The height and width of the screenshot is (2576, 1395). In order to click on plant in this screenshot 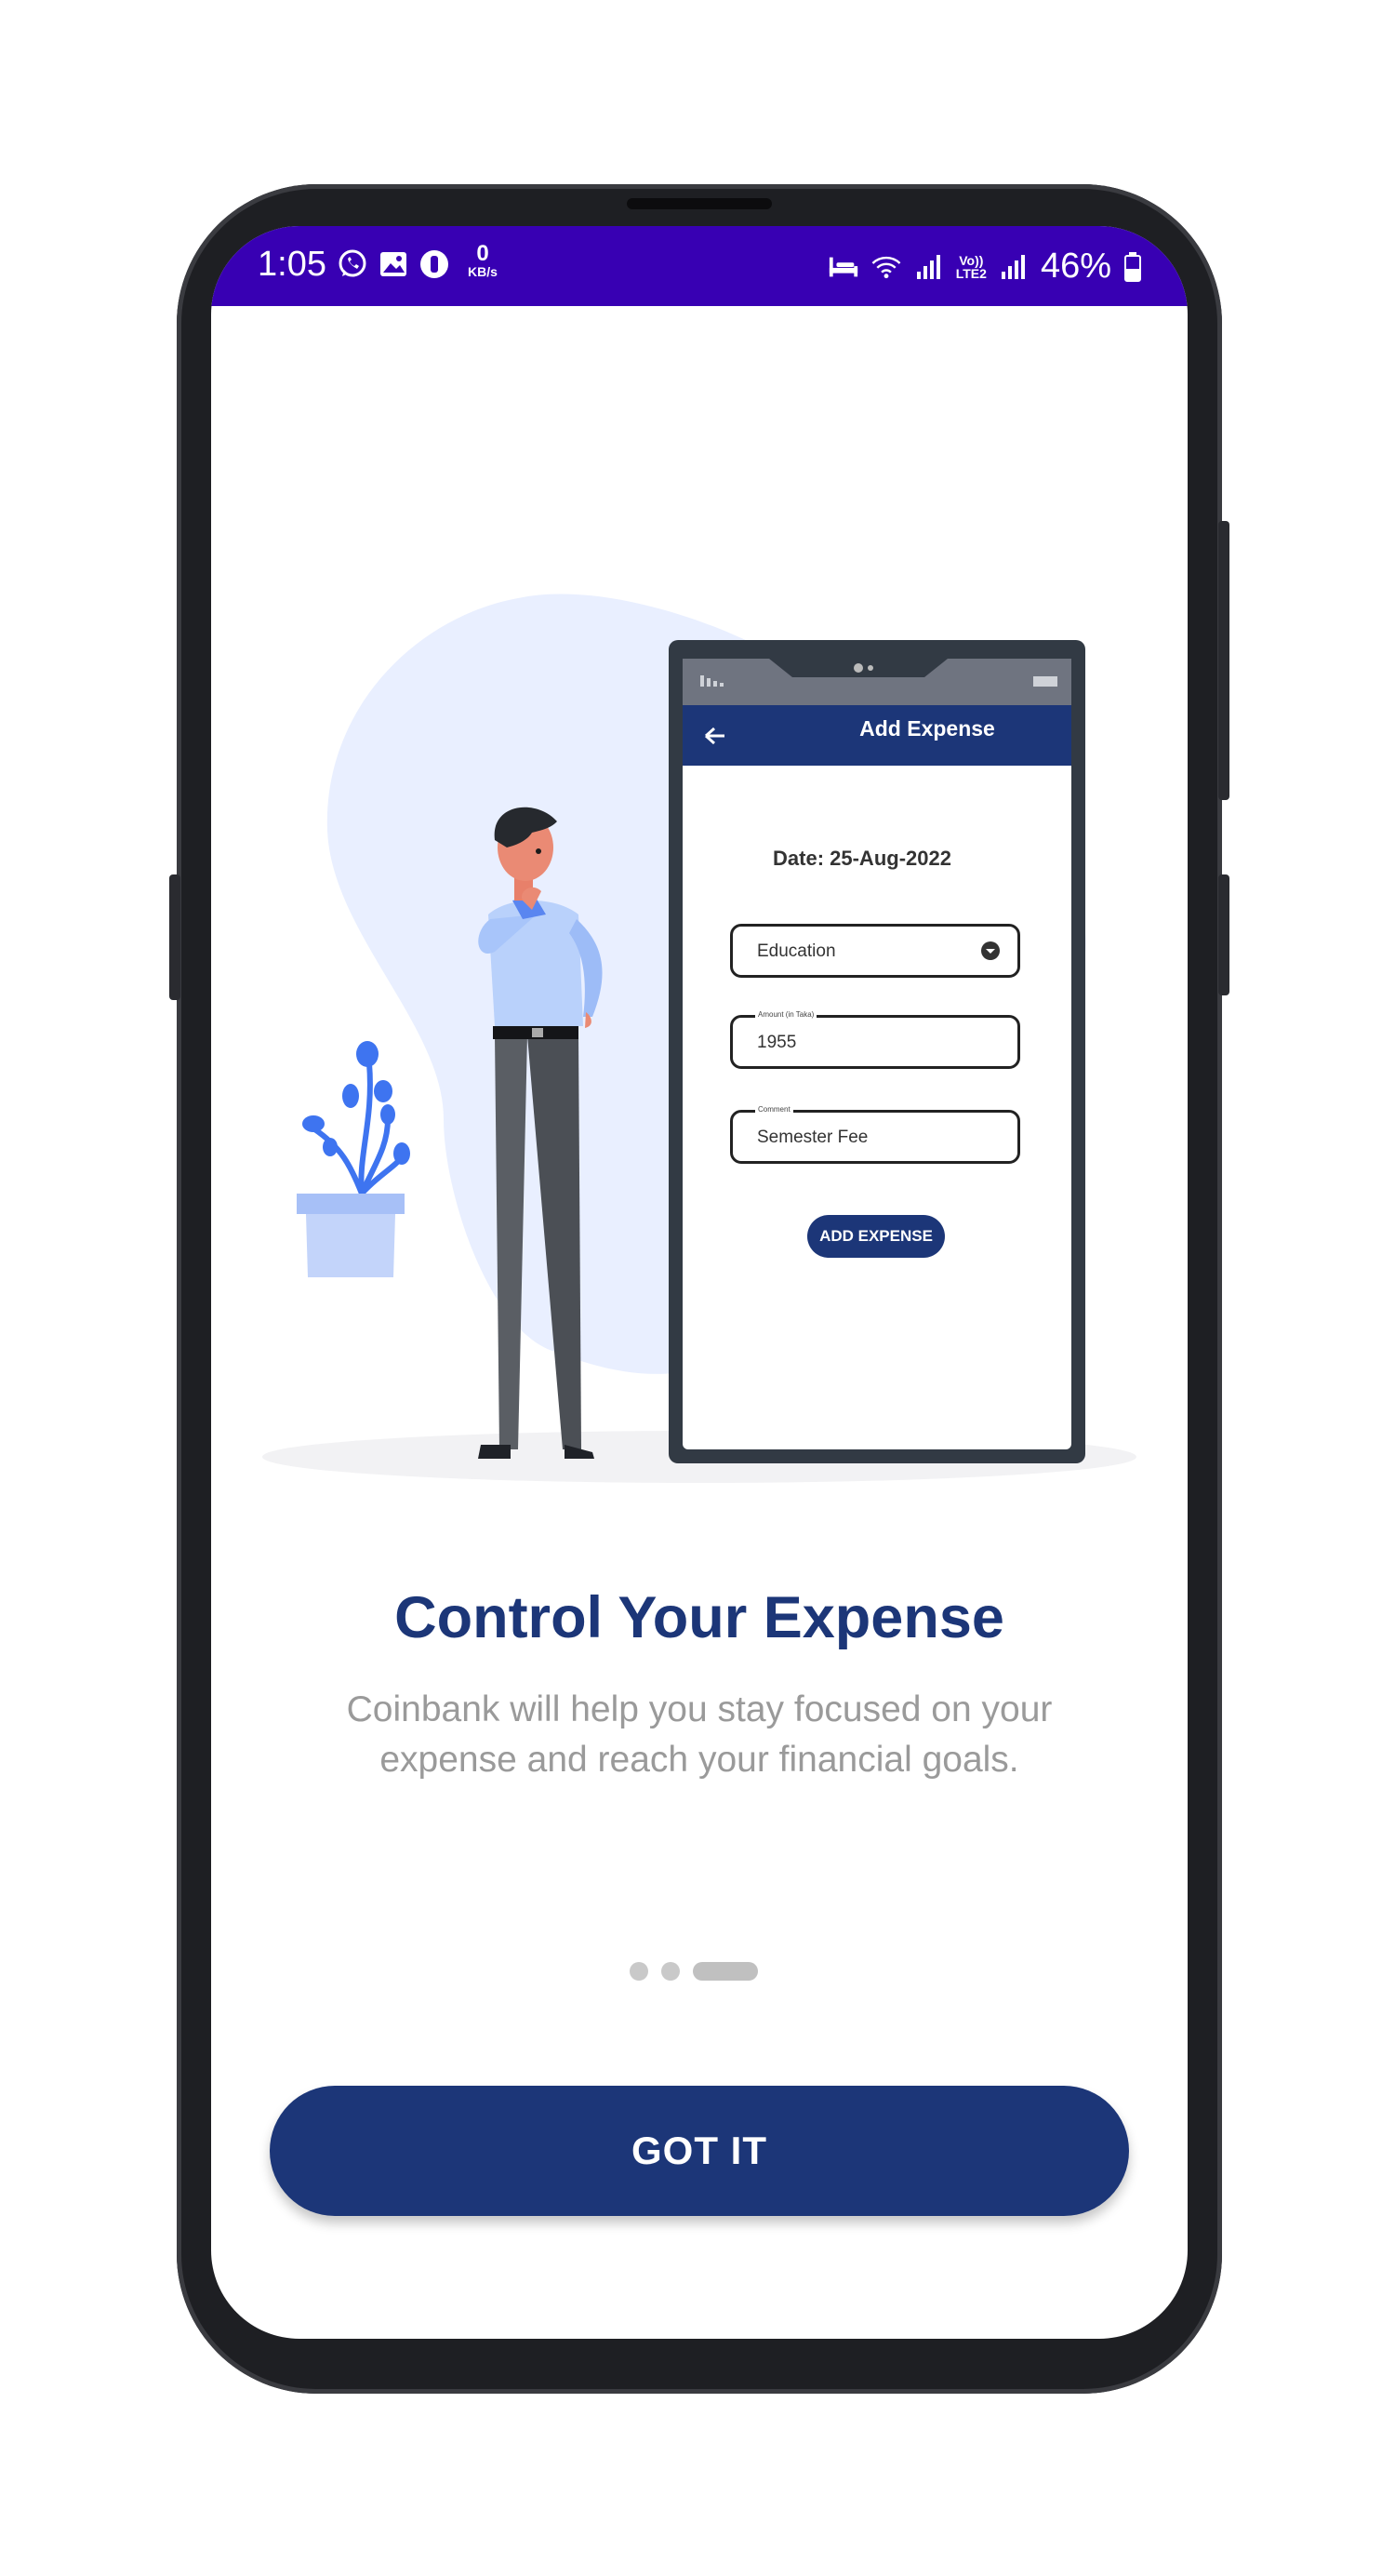, I will do `click(353, 1159)`.